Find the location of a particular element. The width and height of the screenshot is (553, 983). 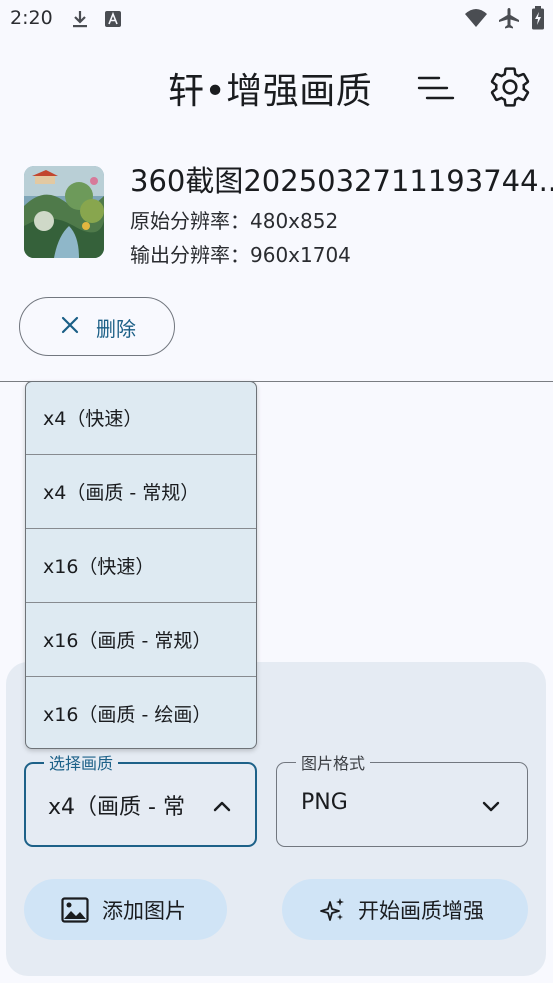

delete-button: 删除 is located at coordinates (97, 326).